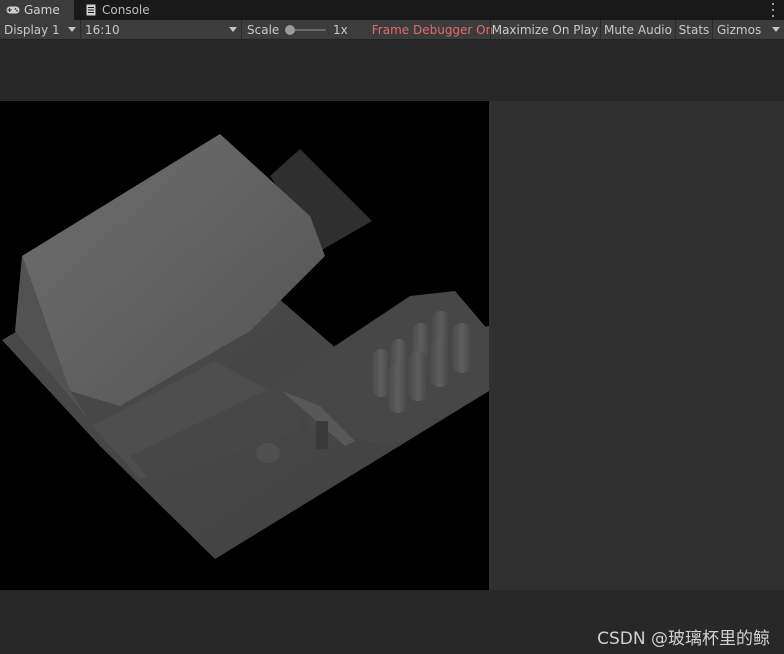 Image resolution: width=784 pixels, height=654 pixels. Describe the element at coordinates (32, 29) in the screenshot. I see `display-dropdown-label: Display 1` at that location.